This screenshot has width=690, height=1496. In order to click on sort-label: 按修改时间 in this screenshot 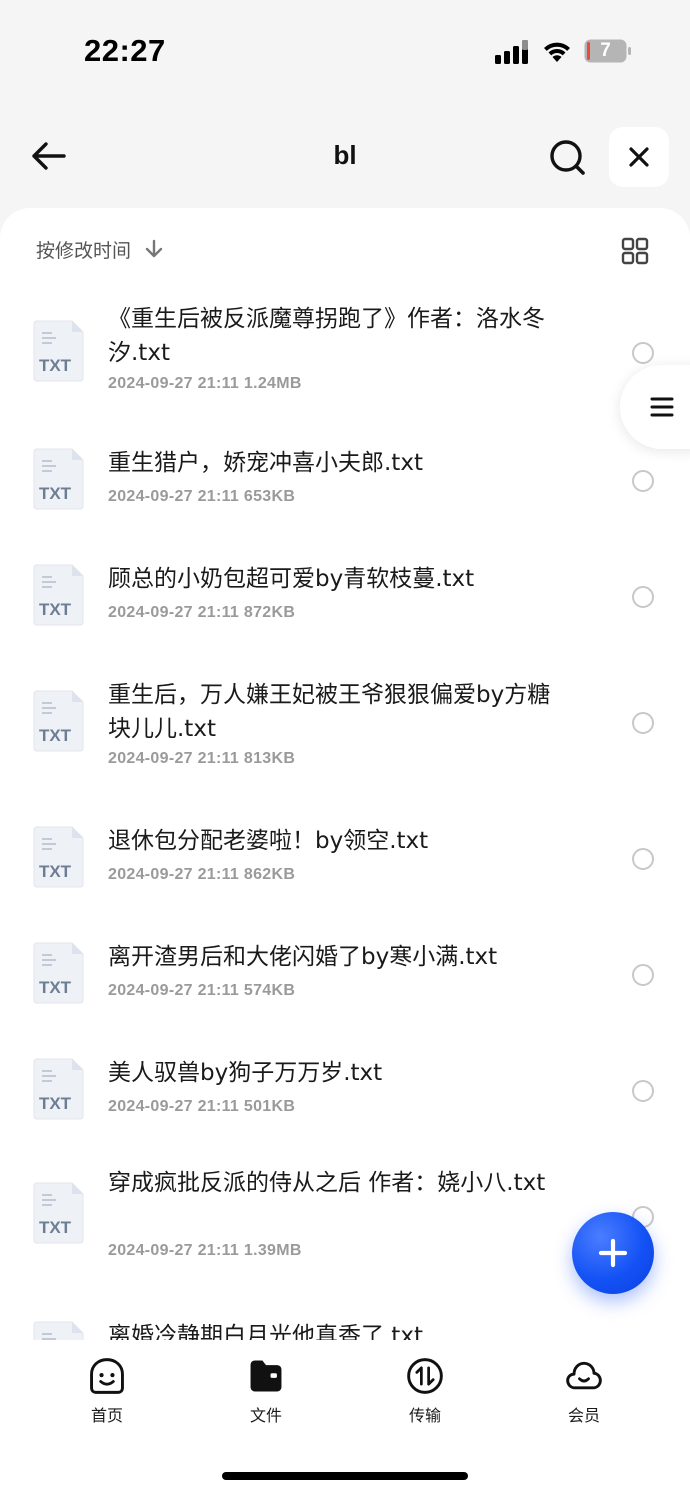, I will do `click(84, 250)`.